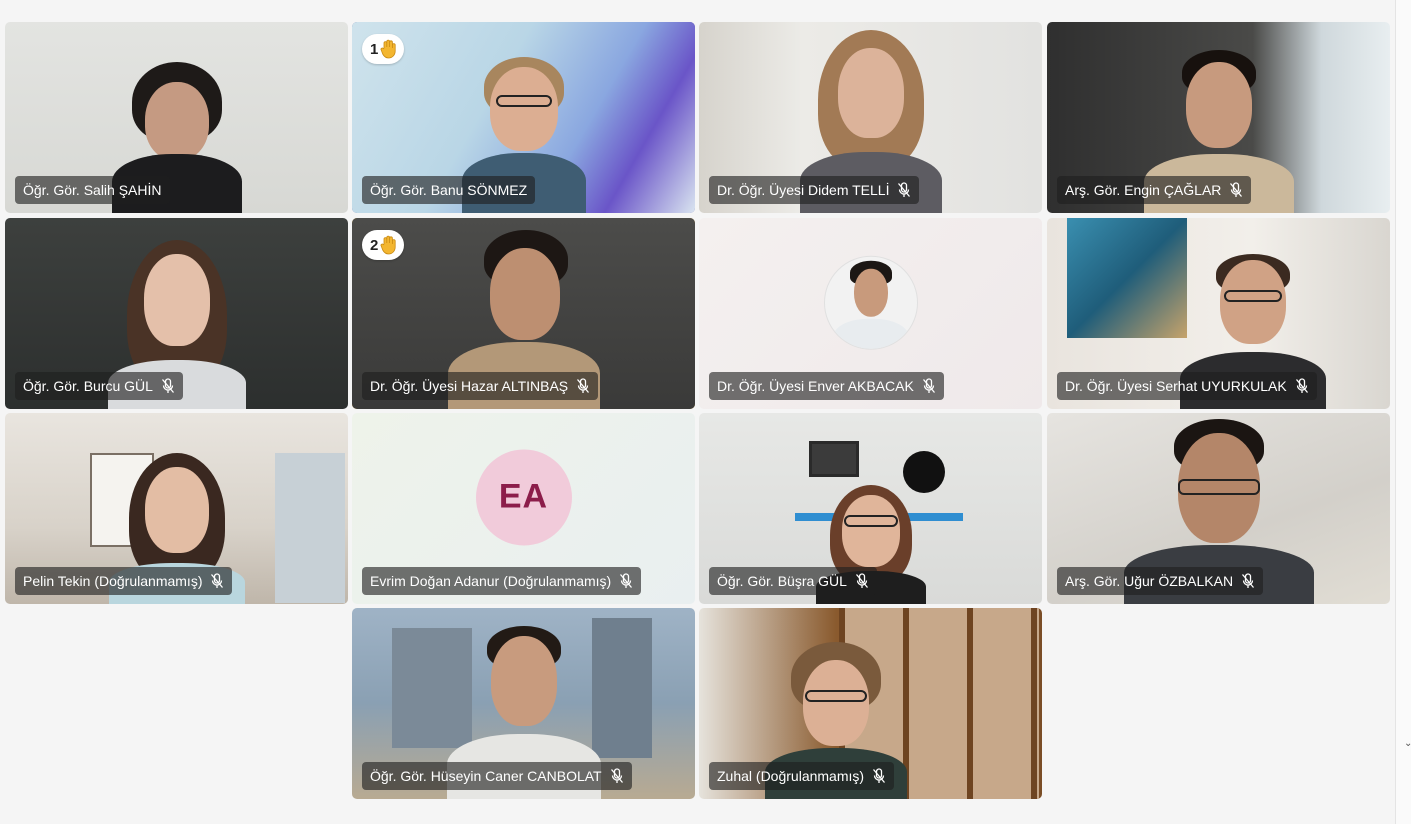 The image size is (1411, 824). I want to click on participant-name: Öğr. Gör. Banu SÖNMEZ, so click(449, 190).